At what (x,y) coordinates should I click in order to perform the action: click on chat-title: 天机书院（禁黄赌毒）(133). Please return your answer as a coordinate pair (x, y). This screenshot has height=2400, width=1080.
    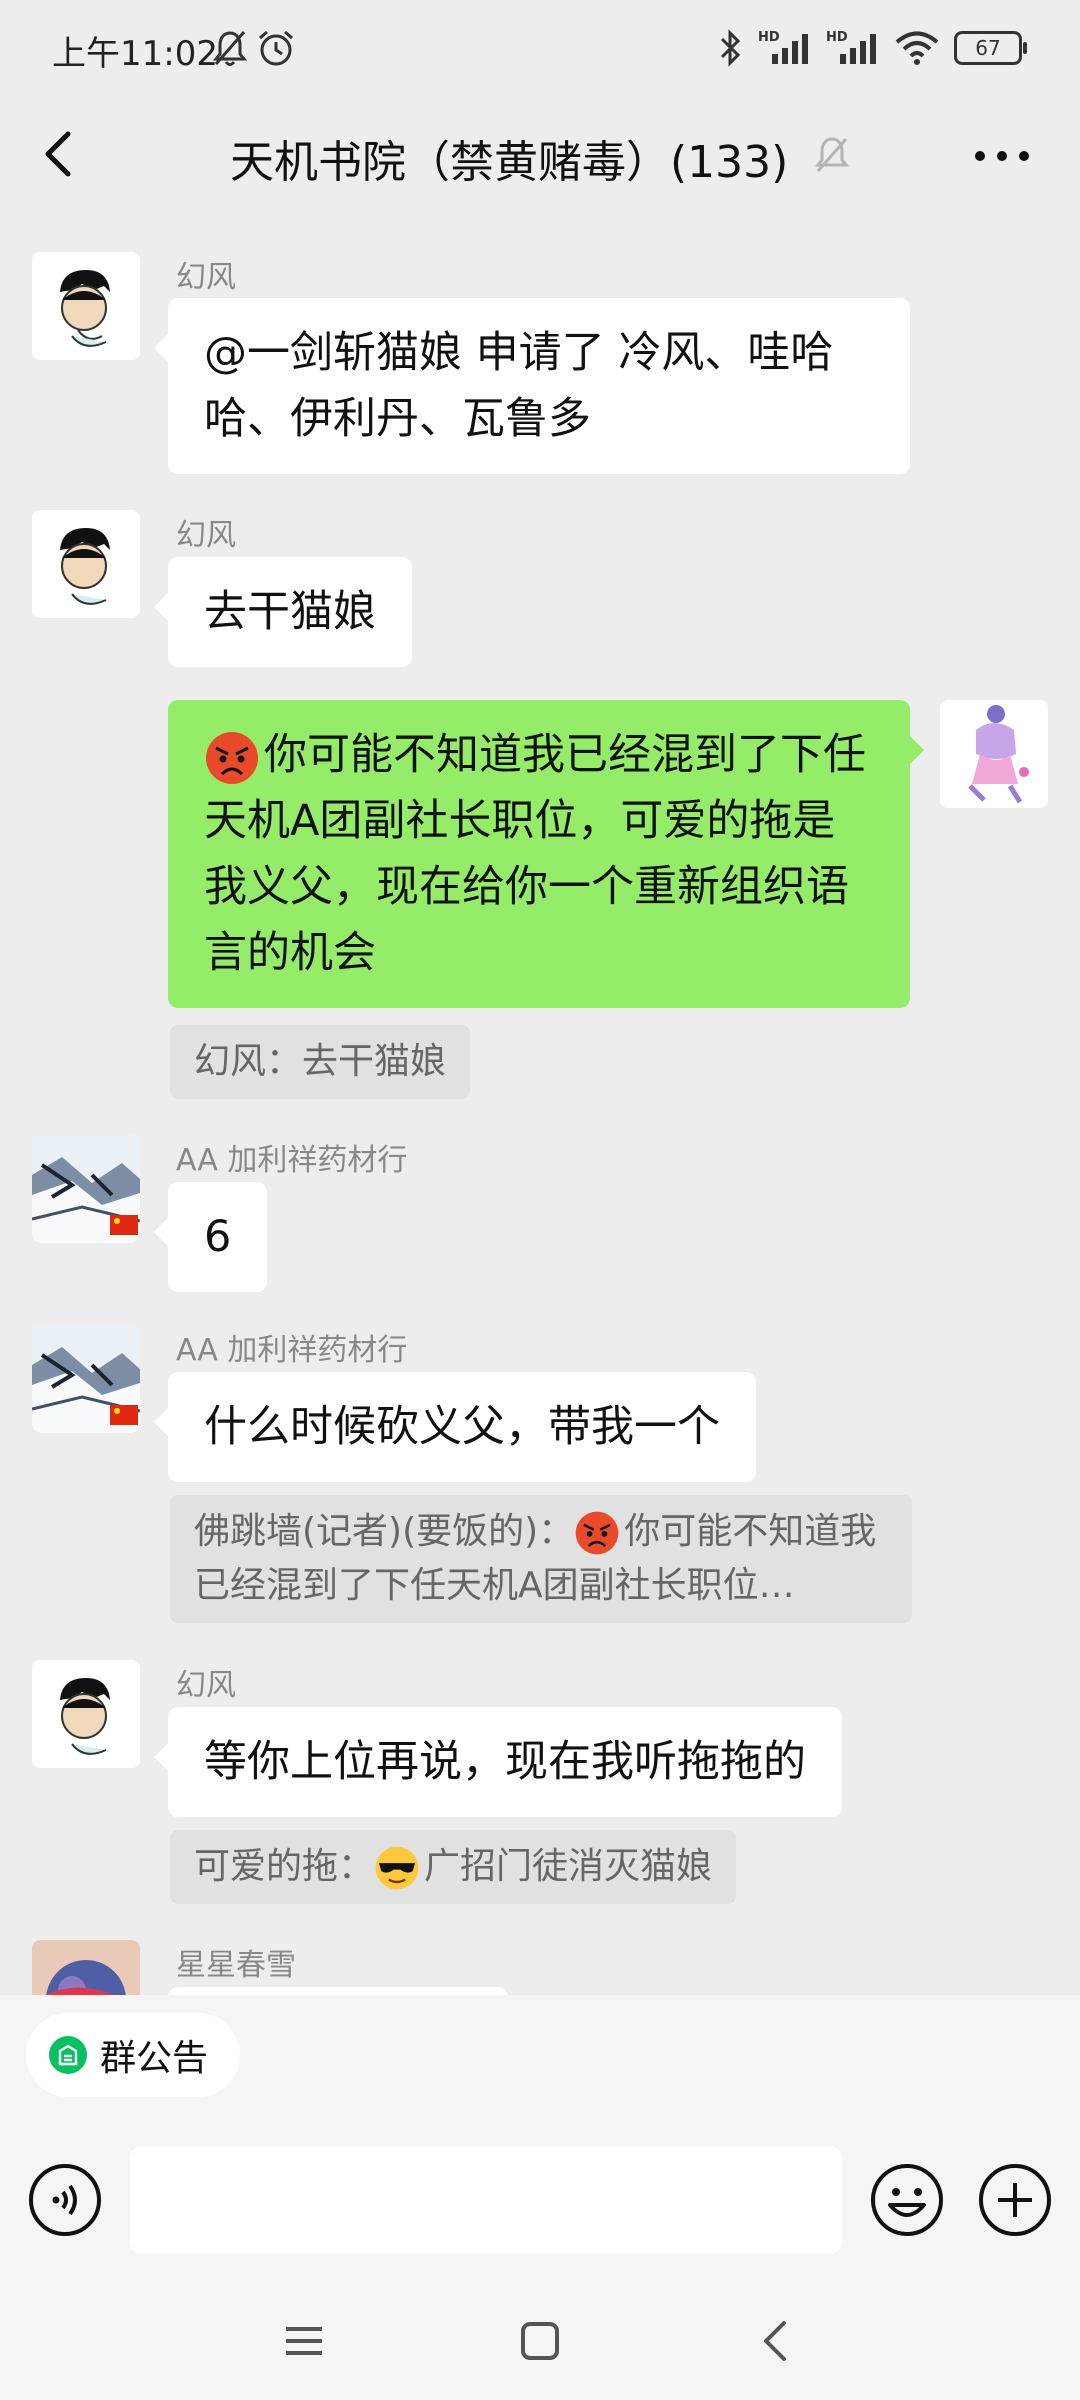
    Looking at the image, I should click on (509, 162).